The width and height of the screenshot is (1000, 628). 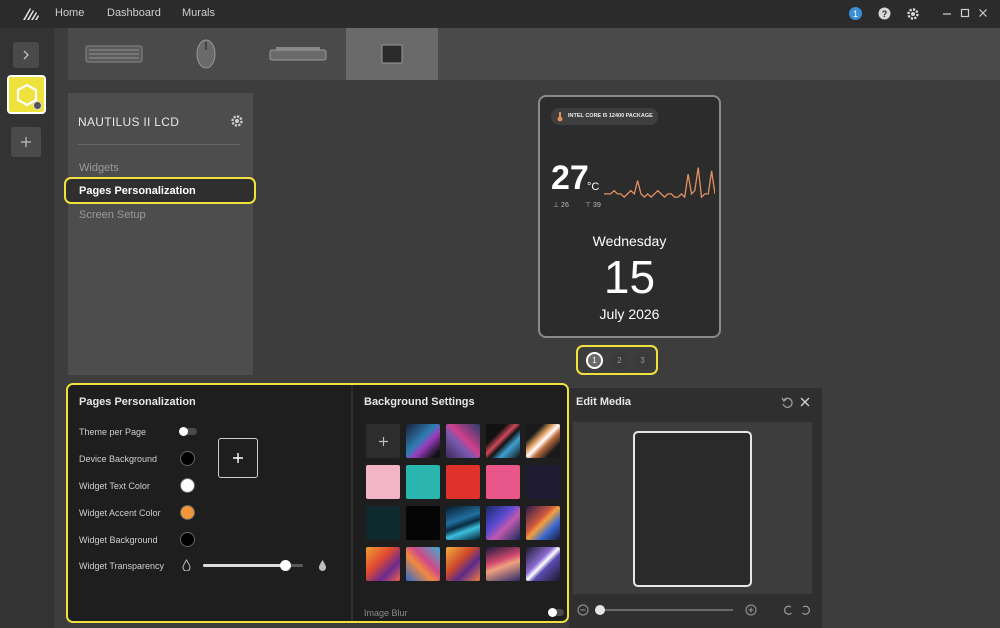 What do you see at coordinates (244, 565) in the screenshot?
I see `transparency-slider-fill` at bounding box center [244, 565].